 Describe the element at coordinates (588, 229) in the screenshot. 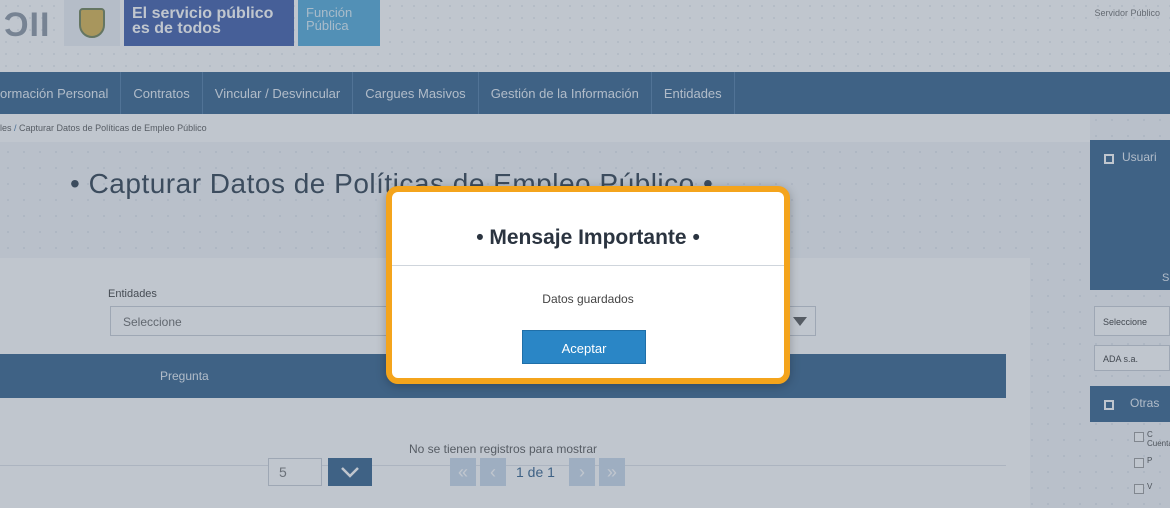

I see `dialog-title: • Mensaje Importante •` at that location.